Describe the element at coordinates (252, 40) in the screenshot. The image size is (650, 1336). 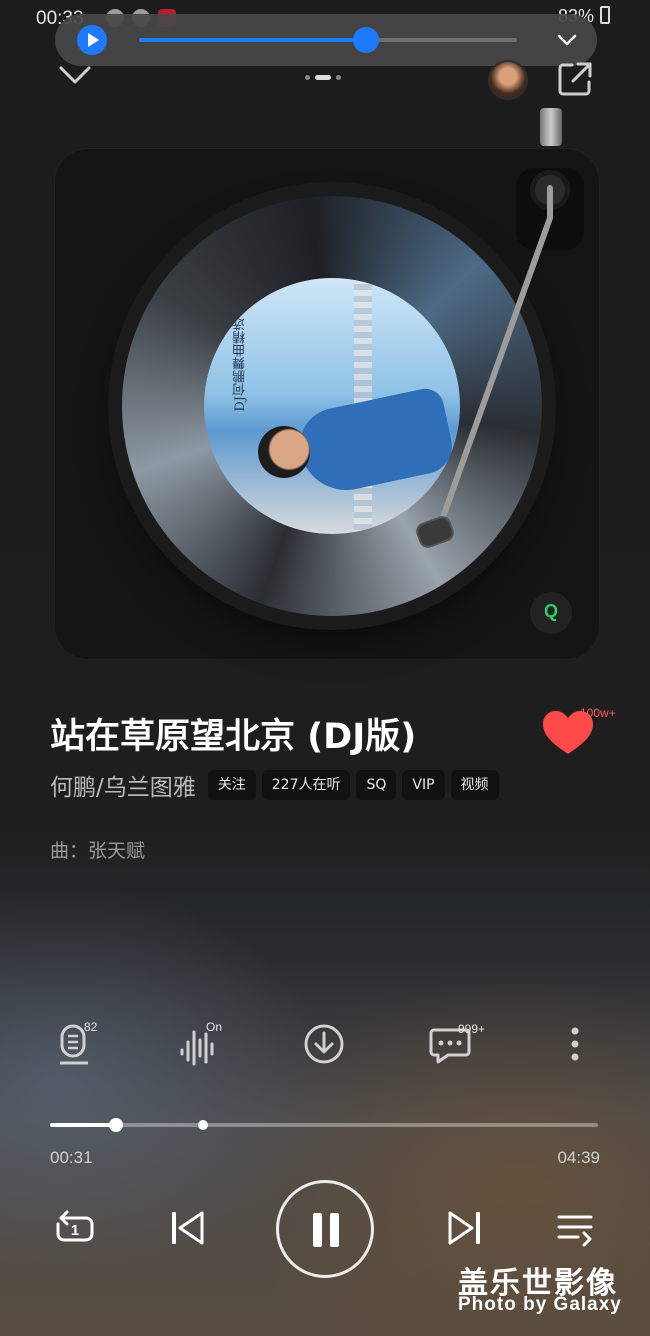
I see `mini-progress-fill` at that location.